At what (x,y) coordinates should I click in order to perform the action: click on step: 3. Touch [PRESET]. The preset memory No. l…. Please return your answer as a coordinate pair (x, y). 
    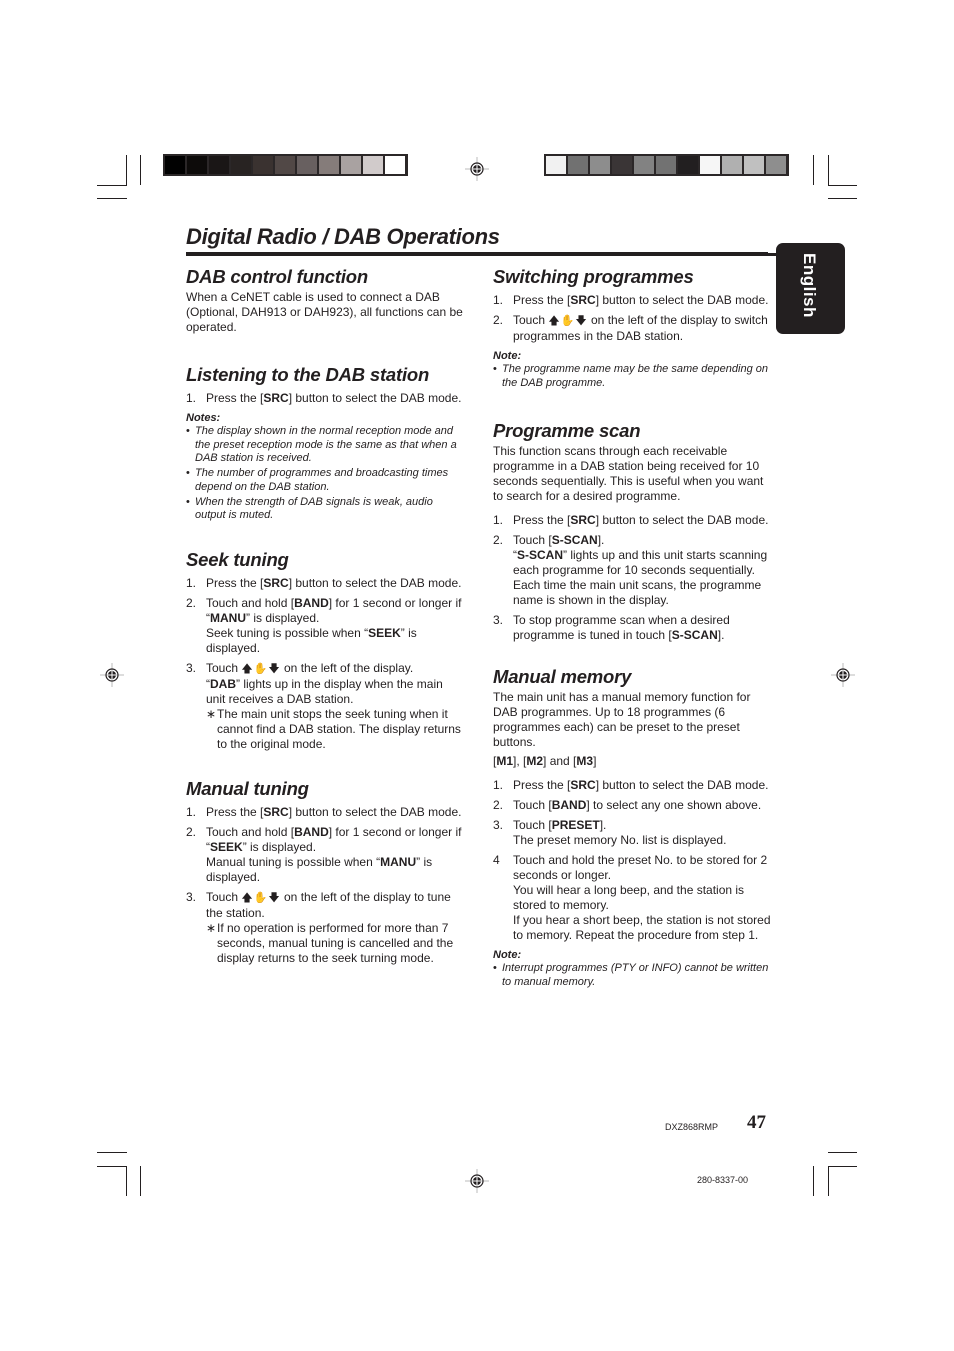
    Looking at the image, I should click on (632, 833).